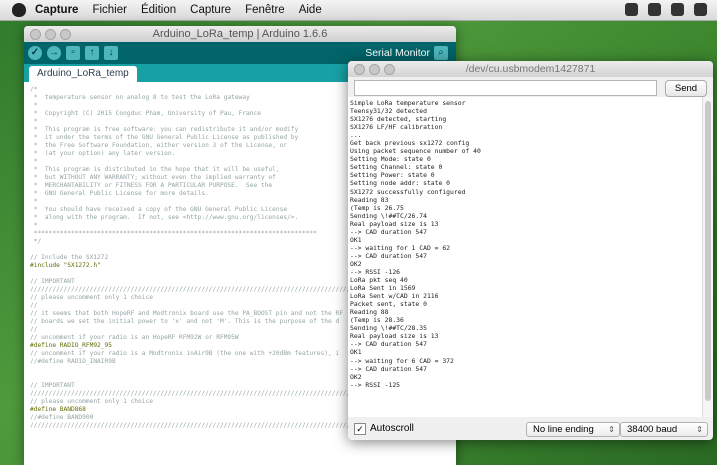 Image resolution: width=717 pixels, height=465 pixels. I want to click on window-title: Arduino_LoRa_temp | Arduino 1.6.6, so click(240, 34).